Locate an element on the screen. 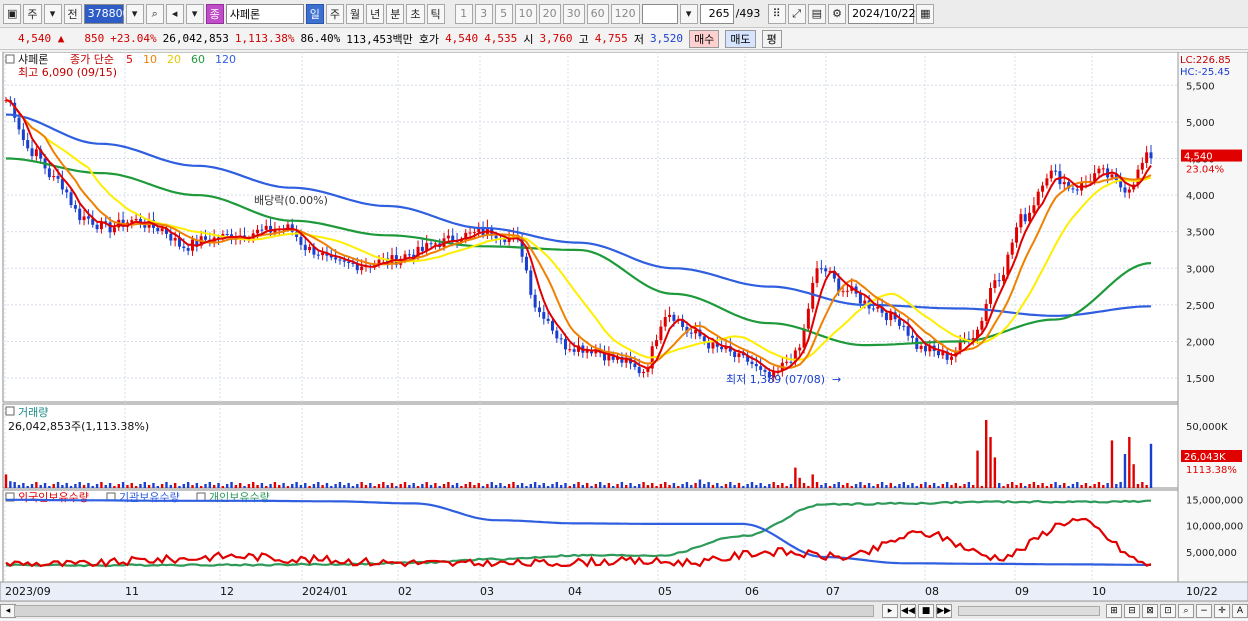 This screenshot has height=621, width=1248. change-percent: +23.04% is located at coordinates (133, 38).